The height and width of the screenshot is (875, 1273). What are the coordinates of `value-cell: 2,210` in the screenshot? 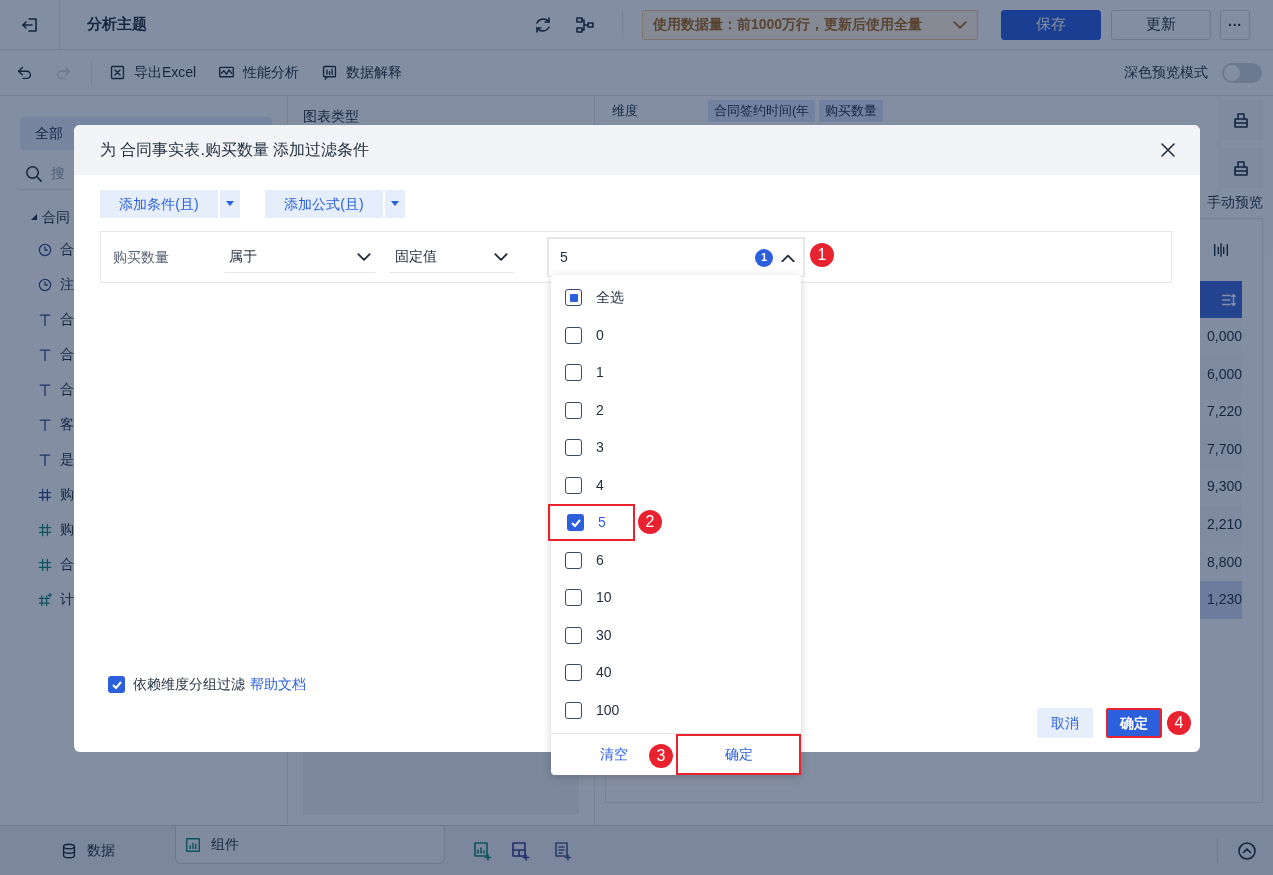 It's located at (1221, 524).